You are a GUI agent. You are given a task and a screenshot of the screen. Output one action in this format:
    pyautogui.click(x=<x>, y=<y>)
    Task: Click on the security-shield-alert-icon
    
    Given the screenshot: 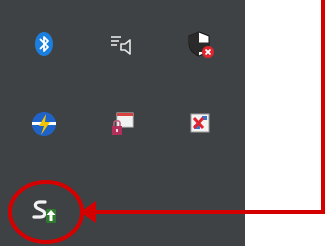 What is the action you would take?
    pyautogui.click(x=200, y=44)
    